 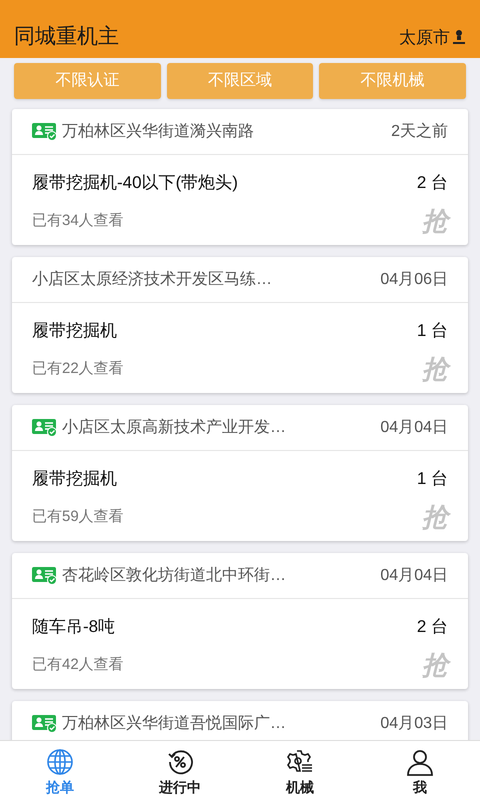 I want to click on address-text: 万柏林区兴华街道漪兴南路, so click(x=158, y=132).